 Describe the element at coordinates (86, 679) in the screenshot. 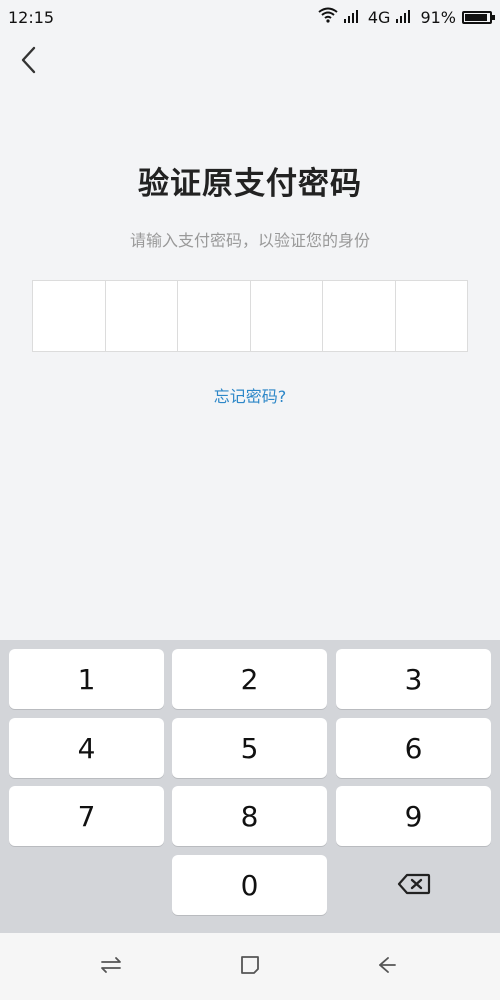

I see `key-1: 1` at that location.